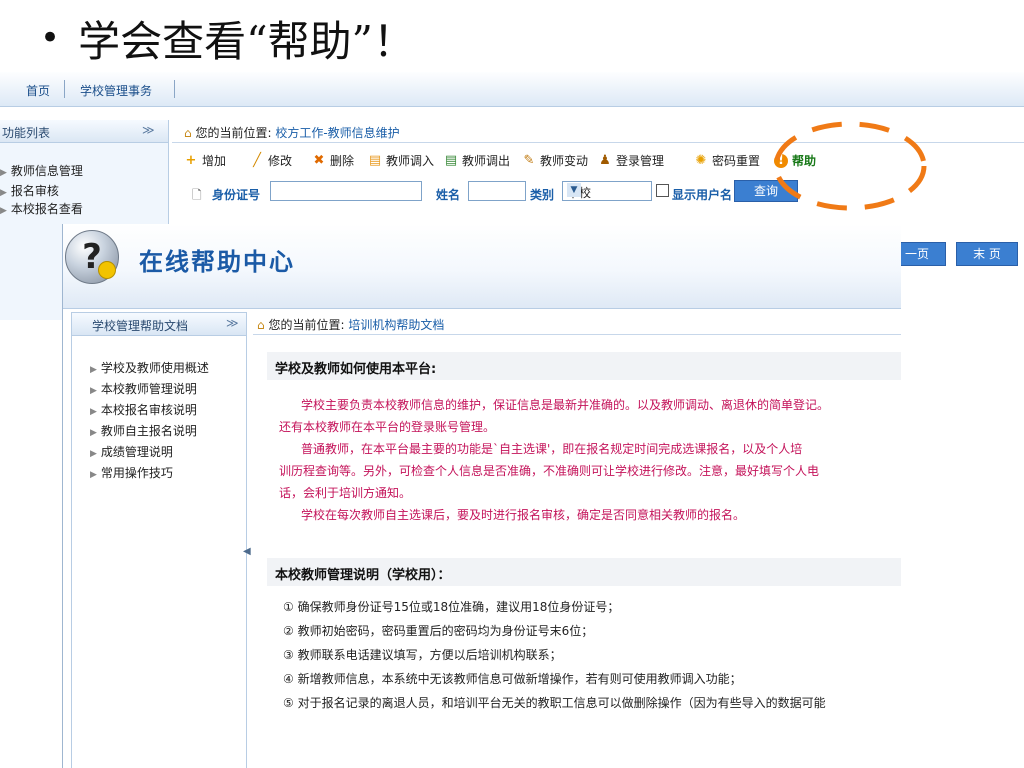  I want to click on section-usage-header: 学校及教师如何使用本平台:, so click(584, 366).